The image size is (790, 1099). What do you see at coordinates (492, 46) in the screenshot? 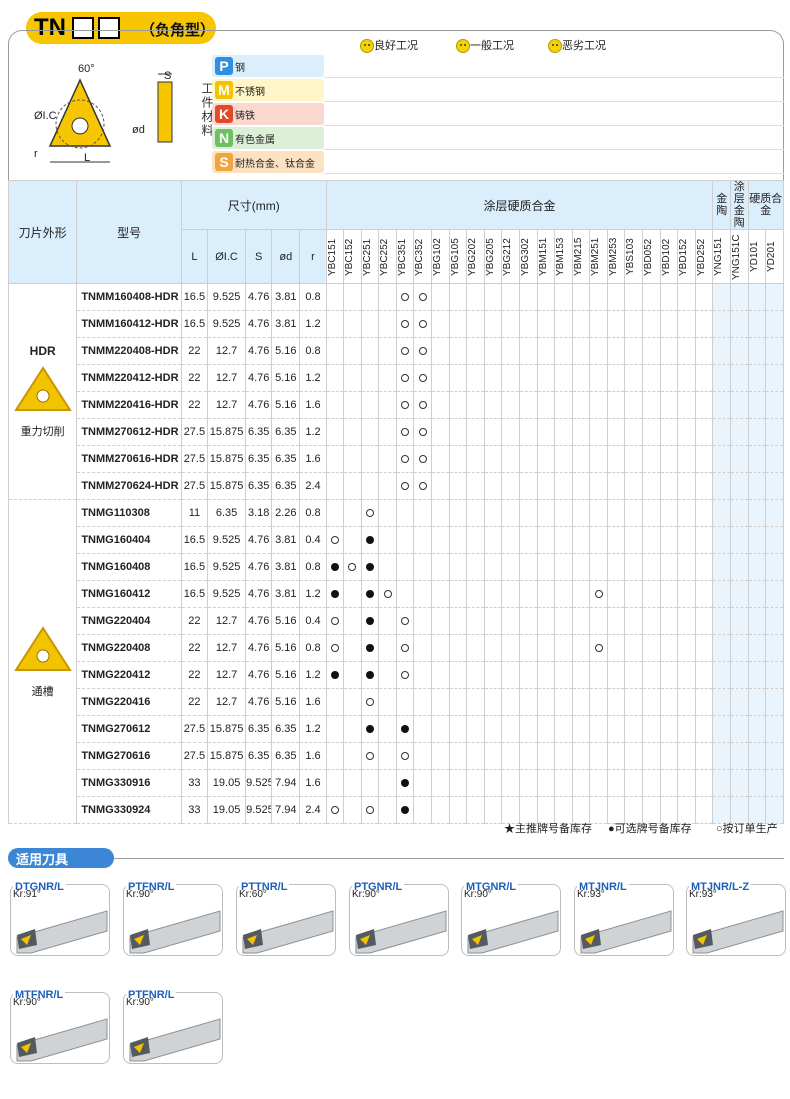
I see `legend-label: 一般工况` at bounding box center [492, 46].